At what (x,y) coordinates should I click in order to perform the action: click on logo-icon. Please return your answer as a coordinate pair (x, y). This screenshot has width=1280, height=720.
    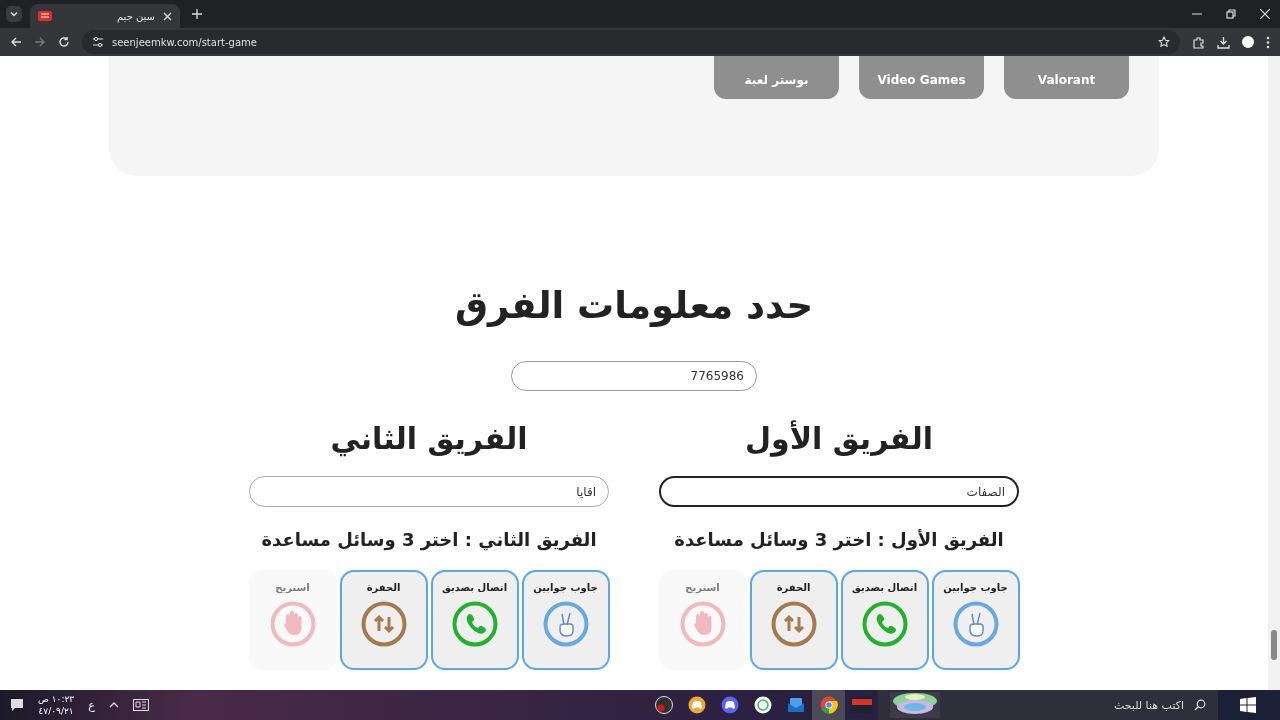
    Looking at the image, I should click on (45, 16).